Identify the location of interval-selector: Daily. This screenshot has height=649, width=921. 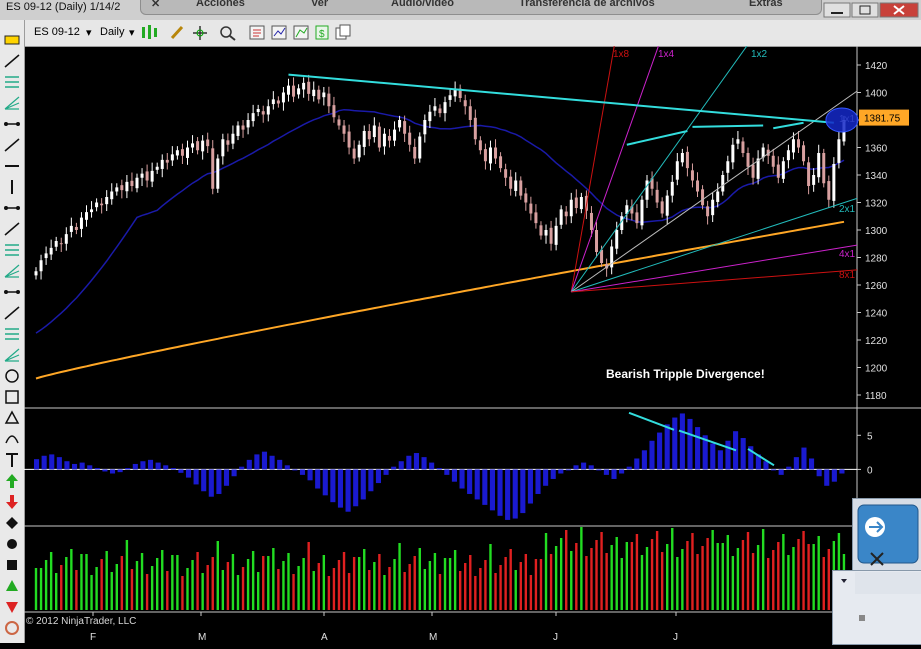
(112, 32).